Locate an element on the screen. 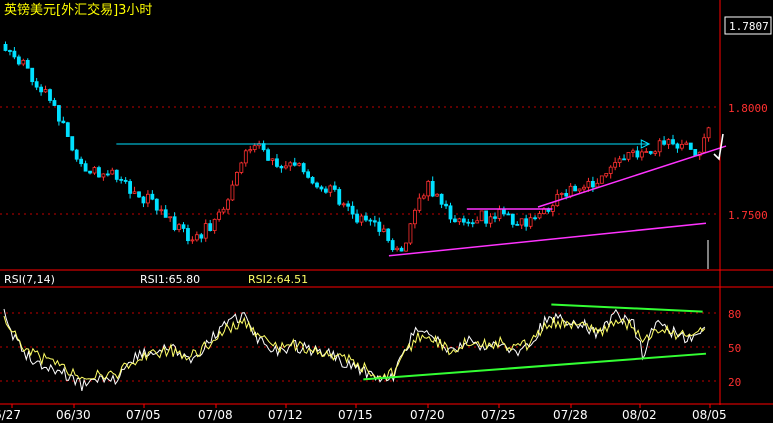  x-axis-label: 07/12 is located at coordinates (285, 415).